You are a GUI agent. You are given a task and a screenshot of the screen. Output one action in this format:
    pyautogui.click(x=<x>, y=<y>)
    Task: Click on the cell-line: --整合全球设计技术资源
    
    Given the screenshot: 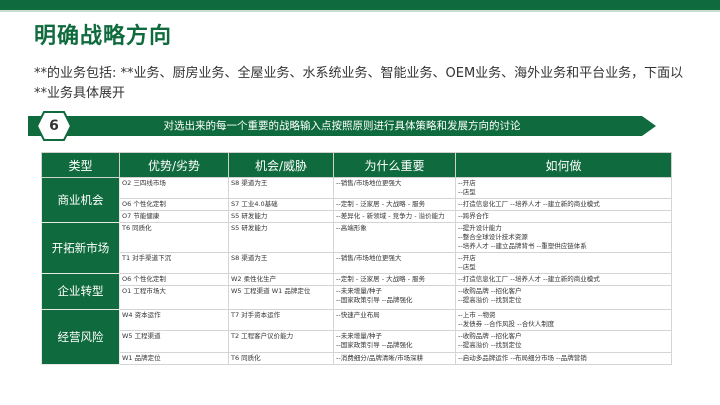 What is the action you would take?
    pyautogui.click(x=493, y=237)
    